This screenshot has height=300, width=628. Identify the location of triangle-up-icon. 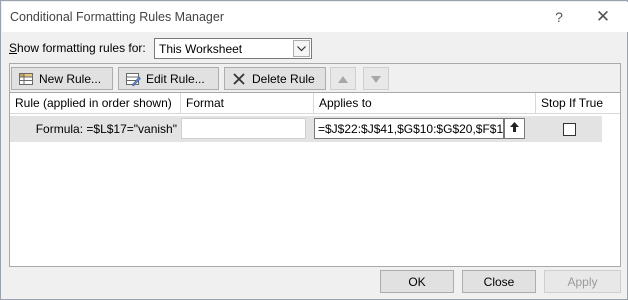
(343, 79).